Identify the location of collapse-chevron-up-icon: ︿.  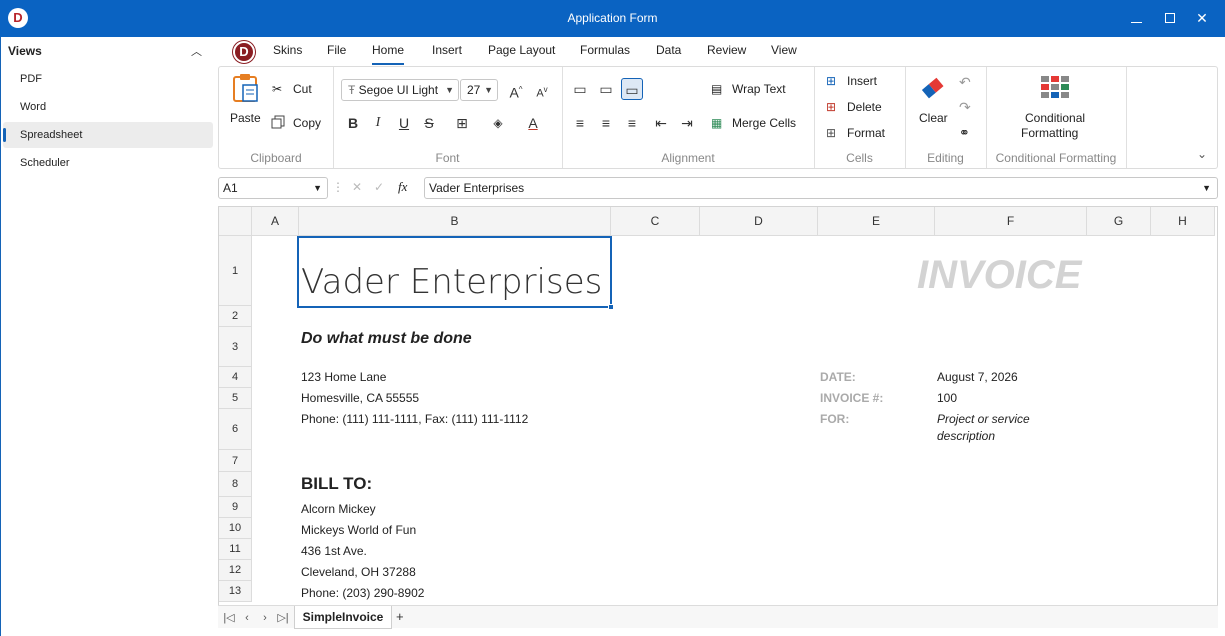
(196, 51).